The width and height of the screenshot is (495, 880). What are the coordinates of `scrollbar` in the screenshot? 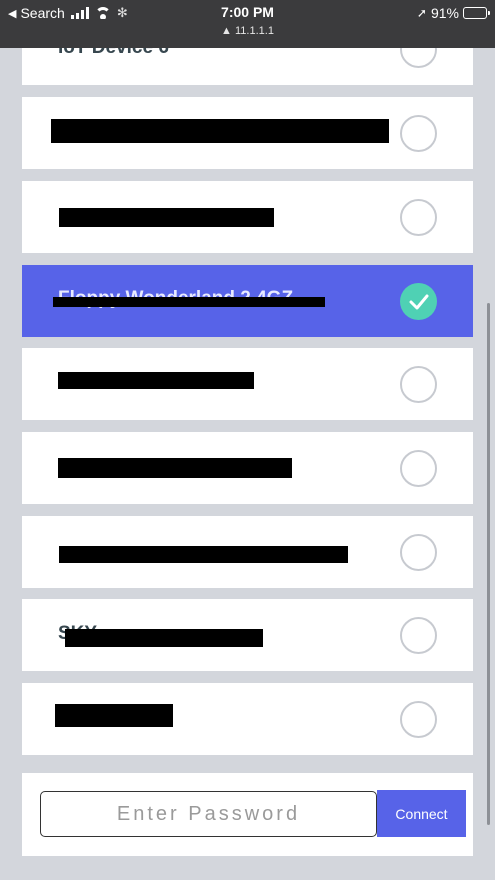 It's located at (488, 564).